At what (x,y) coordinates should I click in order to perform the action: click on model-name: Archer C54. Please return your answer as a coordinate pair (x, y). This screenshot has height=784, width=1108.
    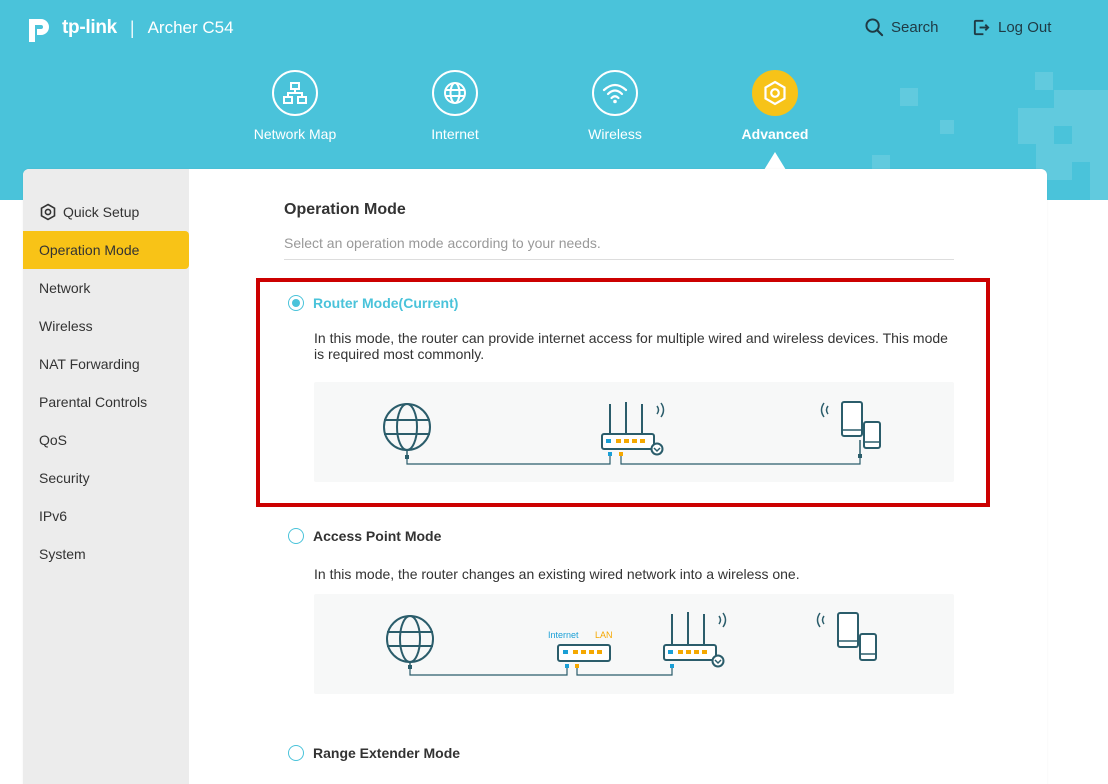
    Looking at the image, I should click on (190, 27).